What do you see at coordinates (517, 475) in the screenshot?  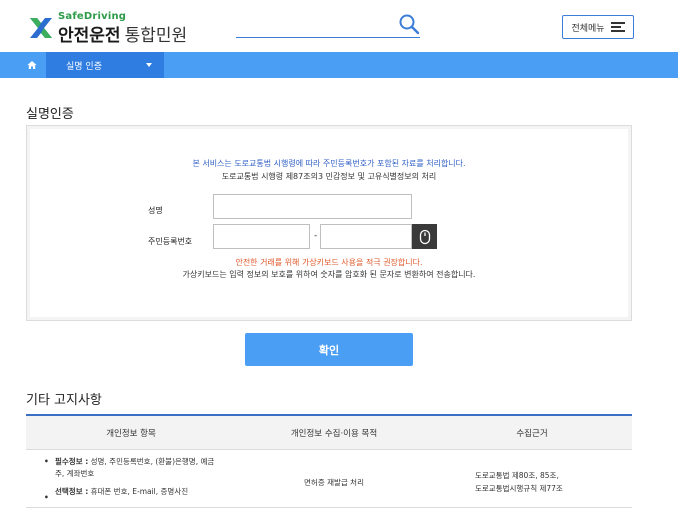 I see `basis-line: 도로교통법 제80조, 85조,` at bounding box center [517, 475].